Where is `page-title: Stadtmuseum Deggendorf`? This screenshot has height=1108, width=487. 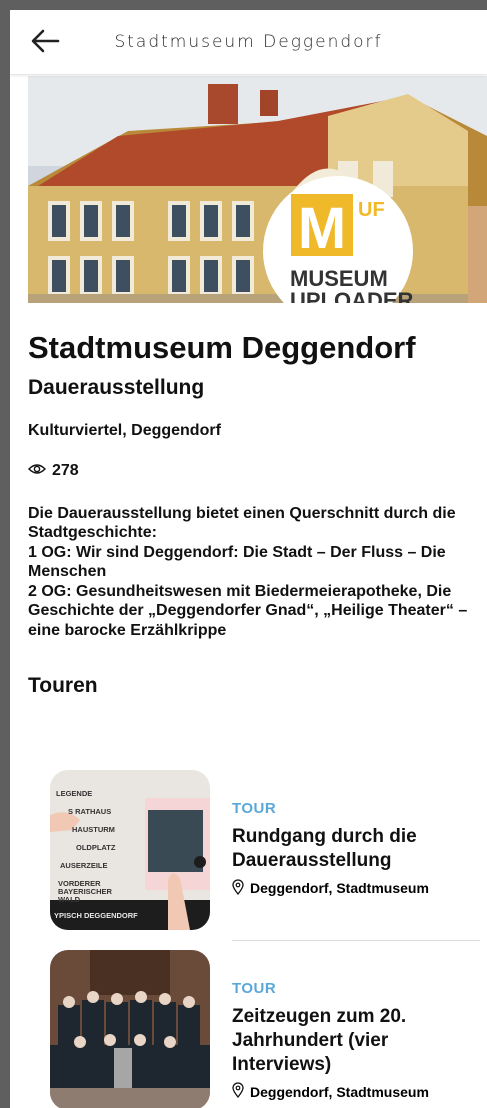 page-title: Stadtmuseum Deggendorf is located at coordinates (248, 42).